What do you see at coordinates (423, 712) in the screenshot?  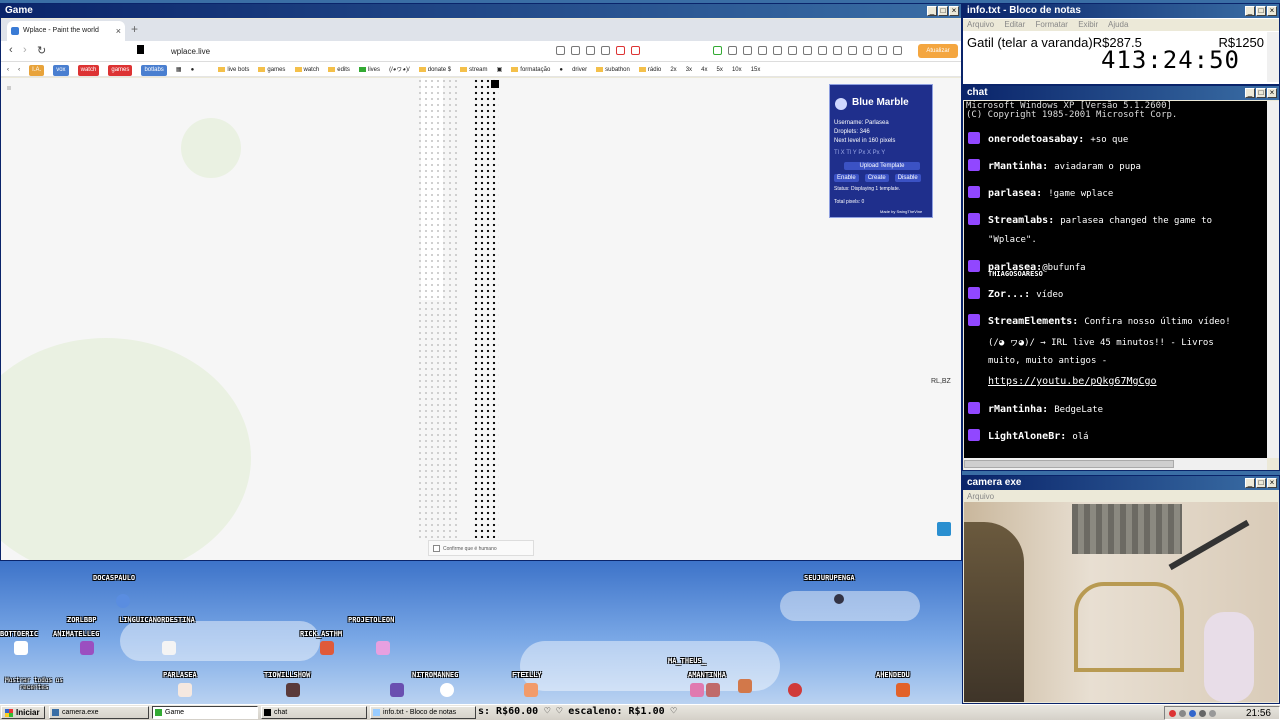 I see `taskbar-item-notepad: info.txt - Bloco de notas` at bounding box center [423, 712].